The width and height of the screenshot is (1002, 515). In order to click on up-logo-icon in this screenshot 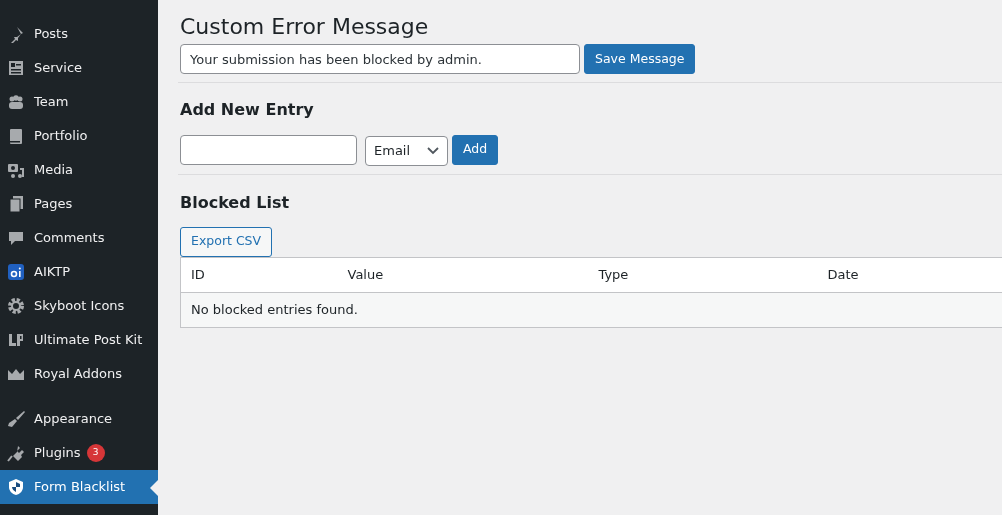, I will do `click(16, 340)`.